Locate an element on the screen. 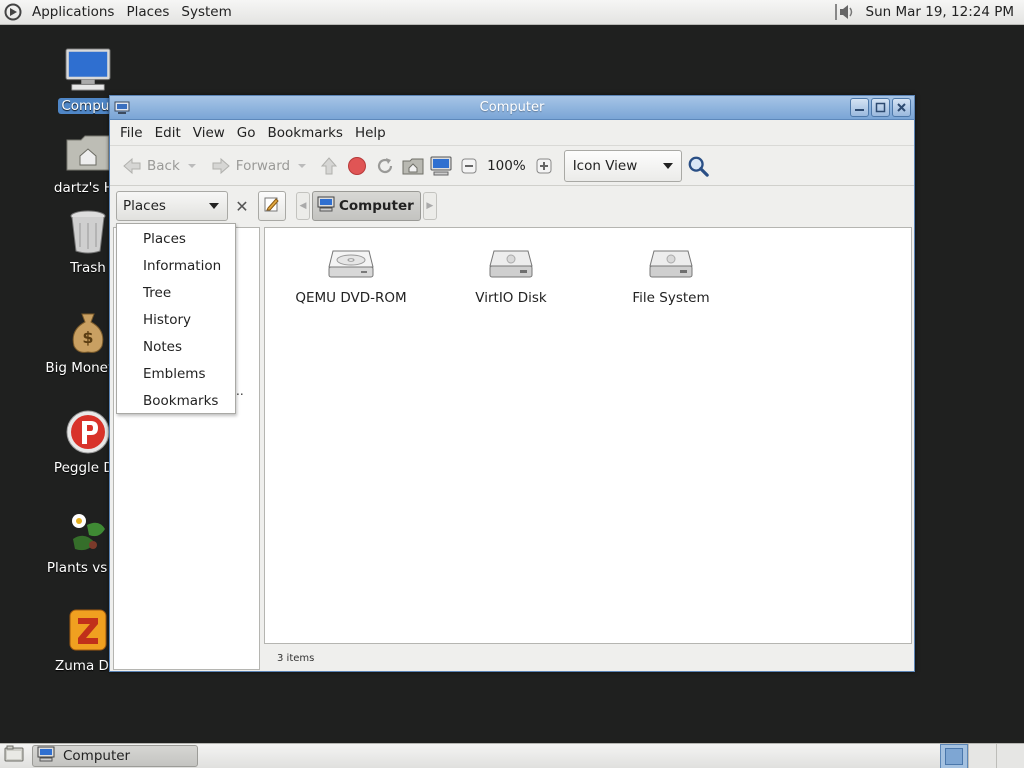 The width and height of the screenshot is (1024, 768). close-button is located at coordinates (901, 107).